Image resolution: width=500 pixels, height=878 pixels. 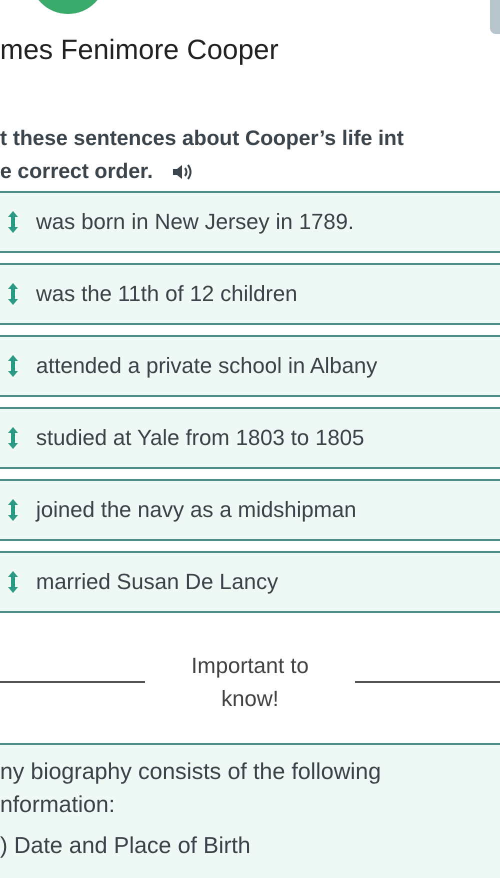 I want to click on sortable-item: joined the navy as a midshipman, so click(x=250, y=510).